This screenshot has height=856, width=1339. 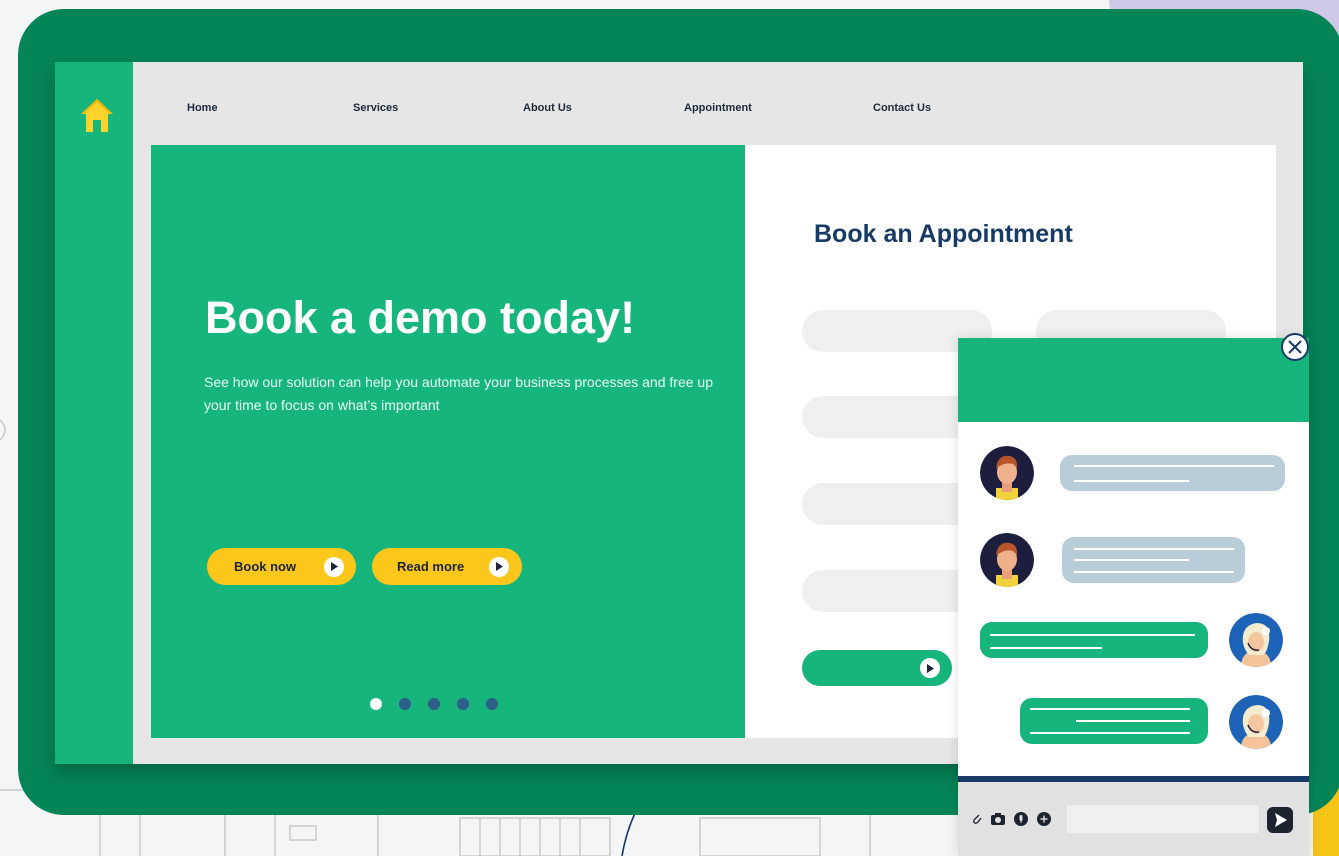 I want to click on send-icon, so click(x=1281, y=820).